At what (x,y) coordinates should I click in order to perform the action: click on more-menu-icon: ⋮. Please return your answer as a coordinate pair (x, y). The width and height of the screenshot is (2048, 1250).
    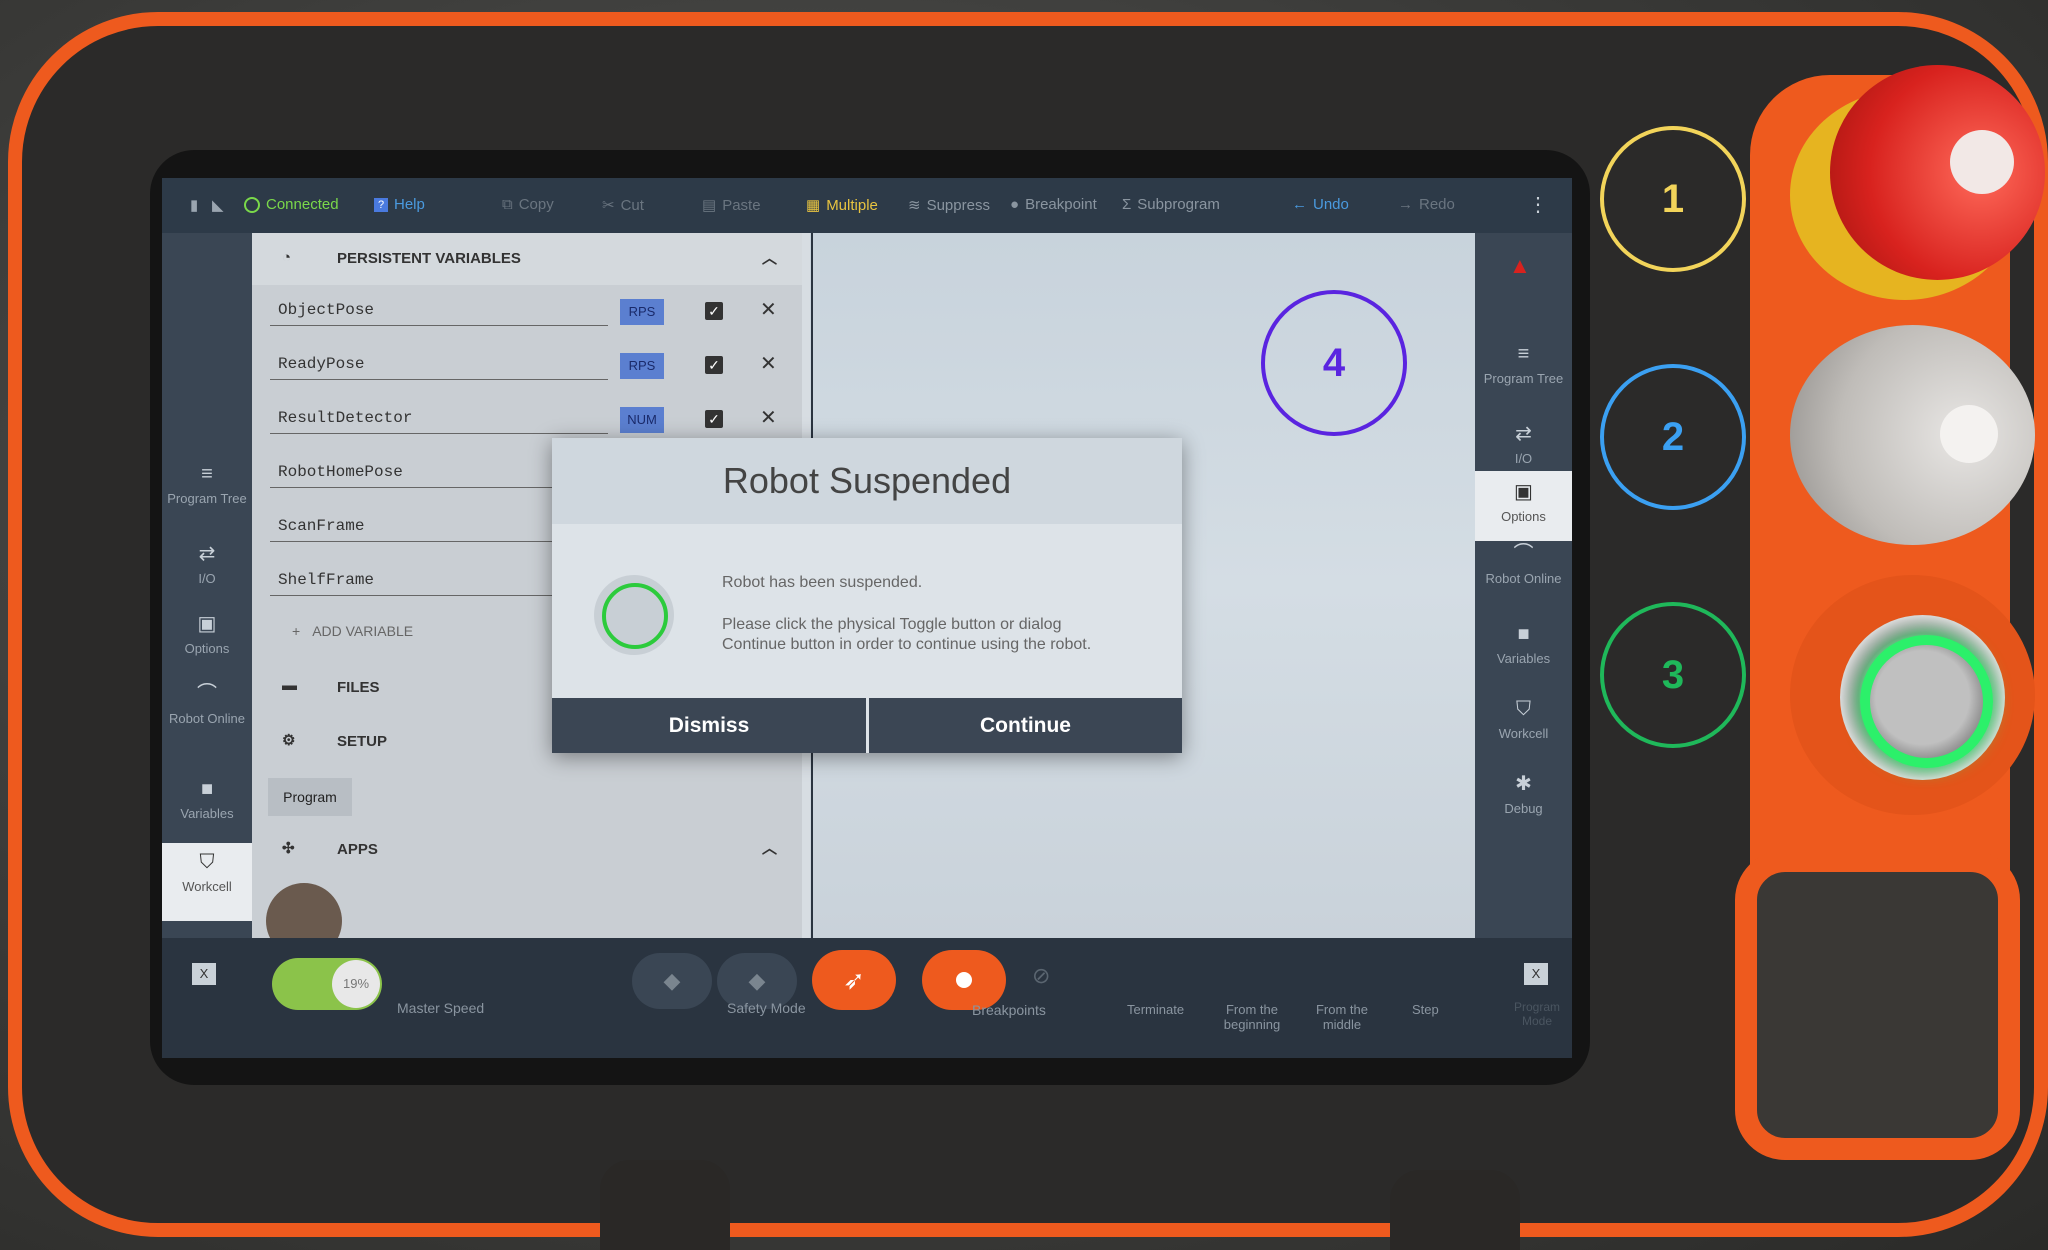
    Looking at the image, I should click on (1538, 204).